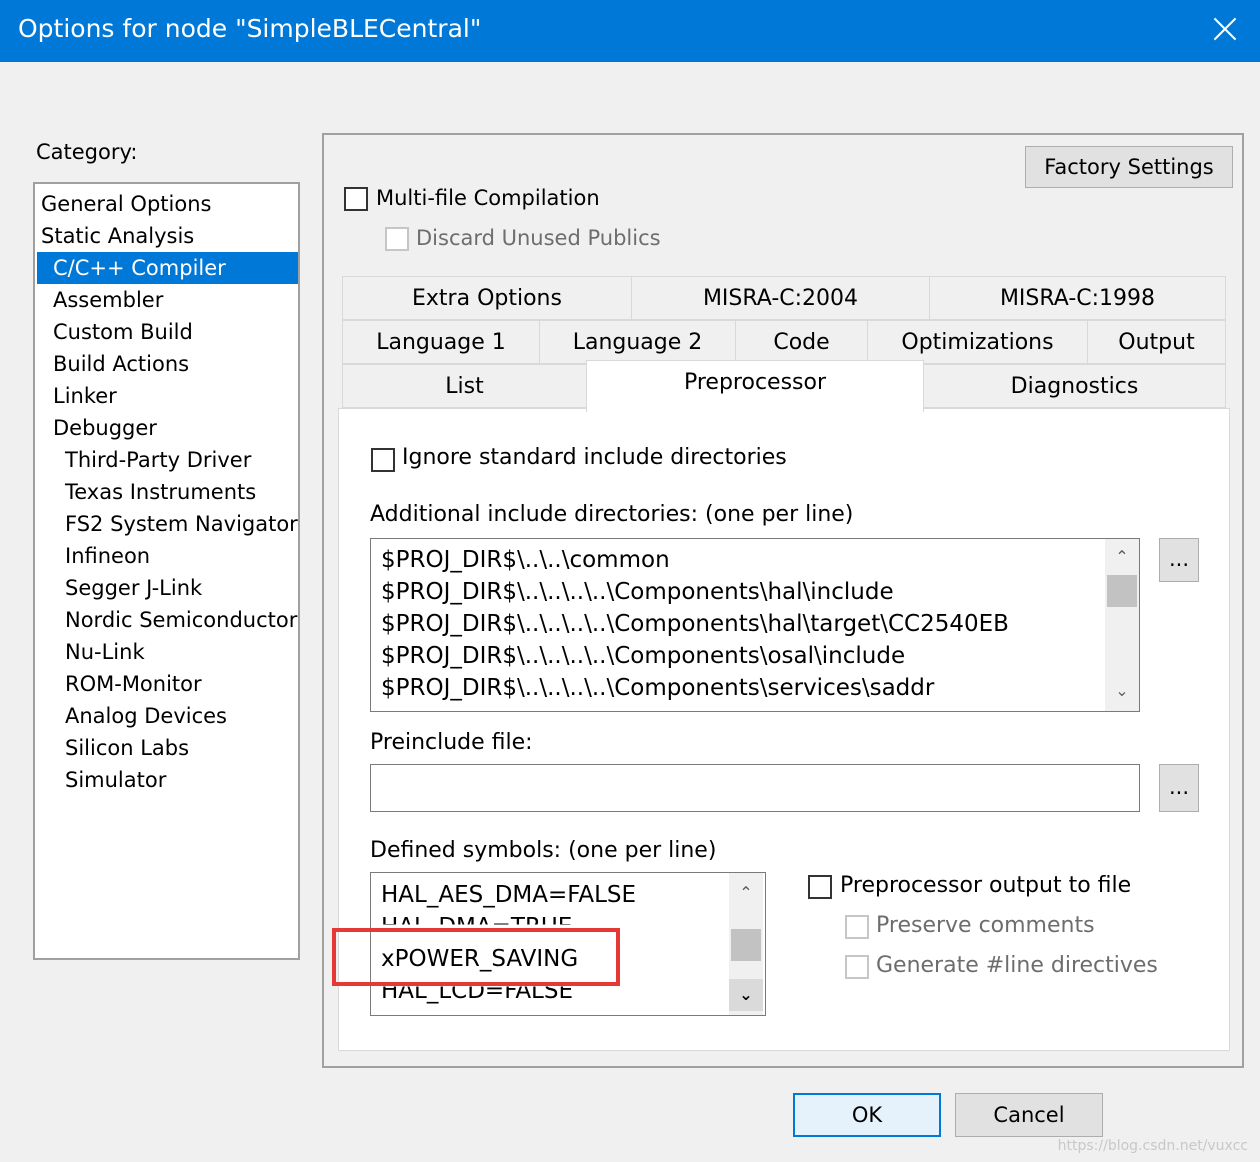 The width and height of the screenshot is (1260, 1162). What do you see at coordinates (801, 342) in the screenshot?
I see `tab-code: Code` at bounding box center [801, 342].